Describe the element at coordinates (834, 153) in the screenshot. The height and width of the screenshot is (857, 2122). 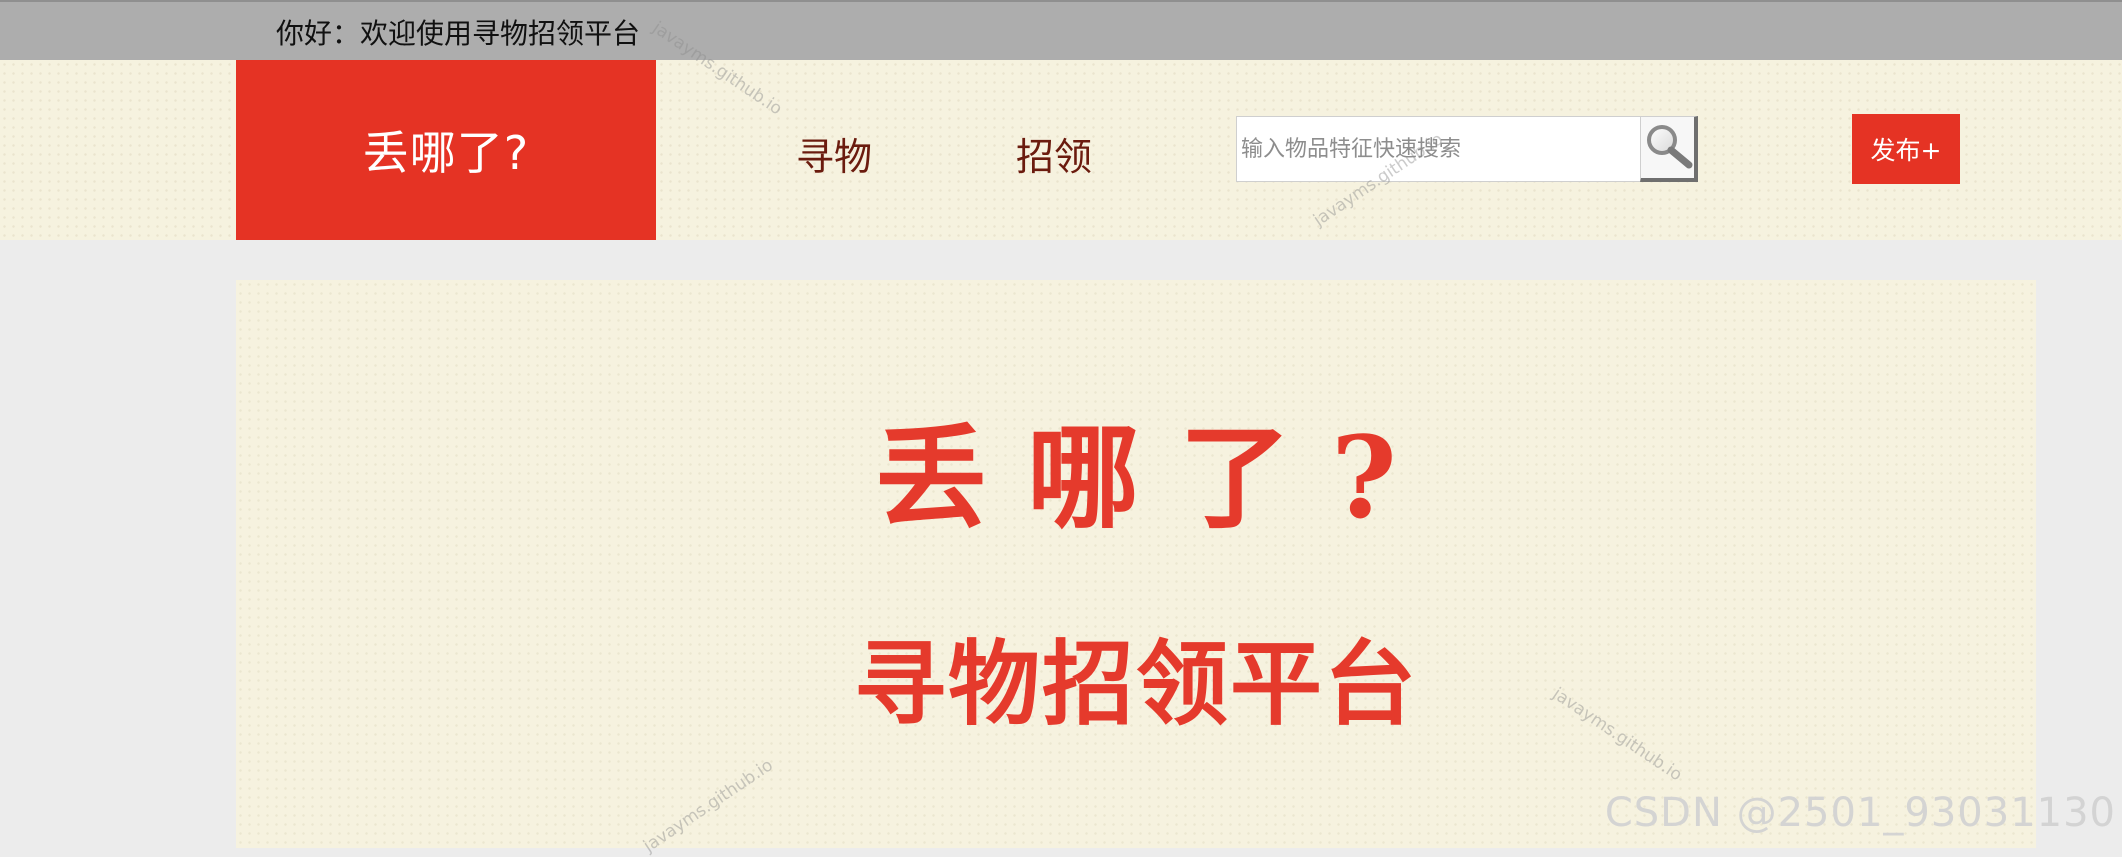
I see `nav-find: 寻物` at that location.